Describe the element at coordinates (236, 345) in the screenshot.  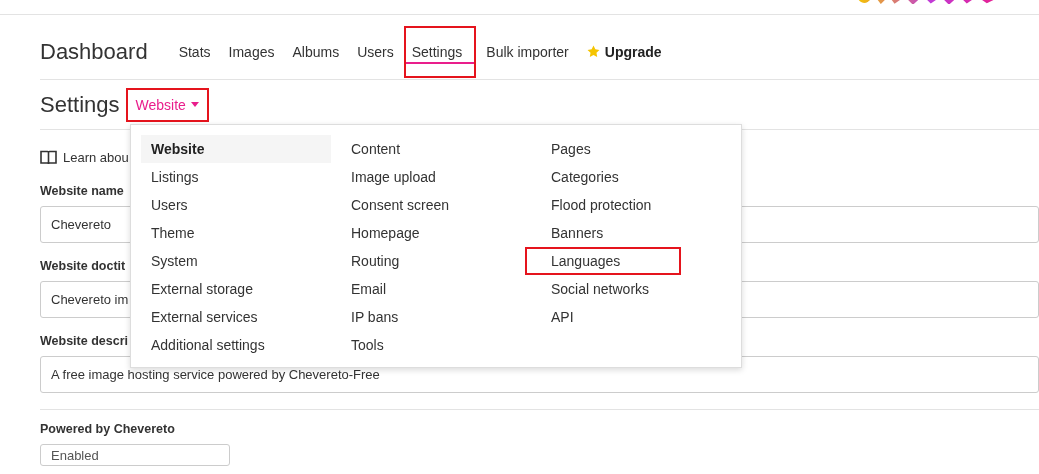
I see `menu-item: Additional settings` at that location.